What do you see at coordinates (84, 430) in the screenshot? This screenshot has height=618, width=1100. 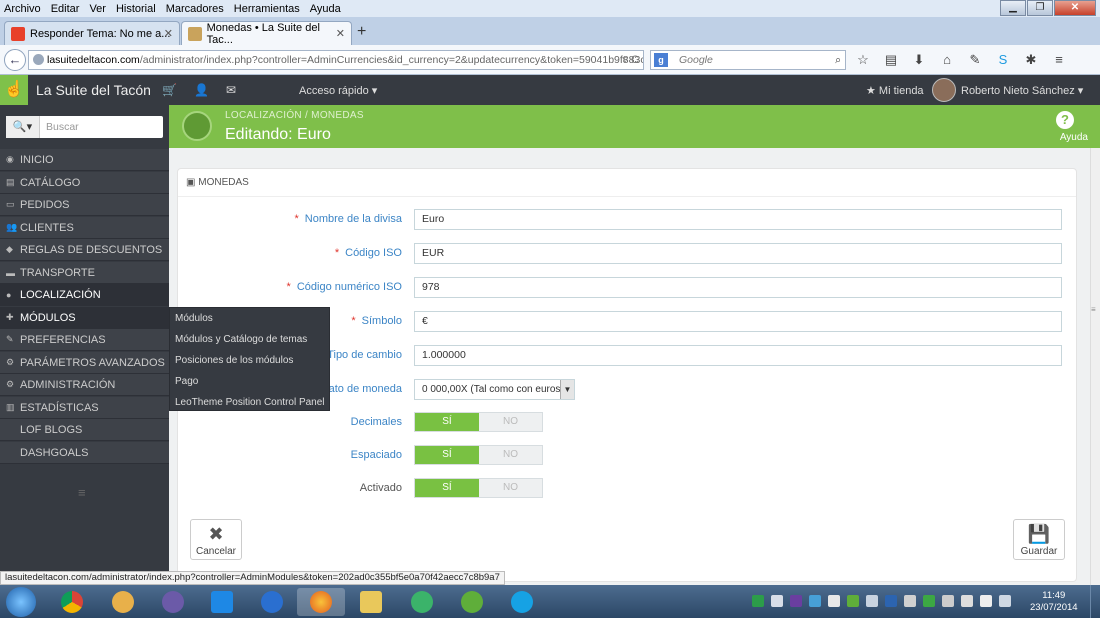 I see `sidebar-item-lof-blogs: LOF BLOGS` at bounding box center [84, 430].